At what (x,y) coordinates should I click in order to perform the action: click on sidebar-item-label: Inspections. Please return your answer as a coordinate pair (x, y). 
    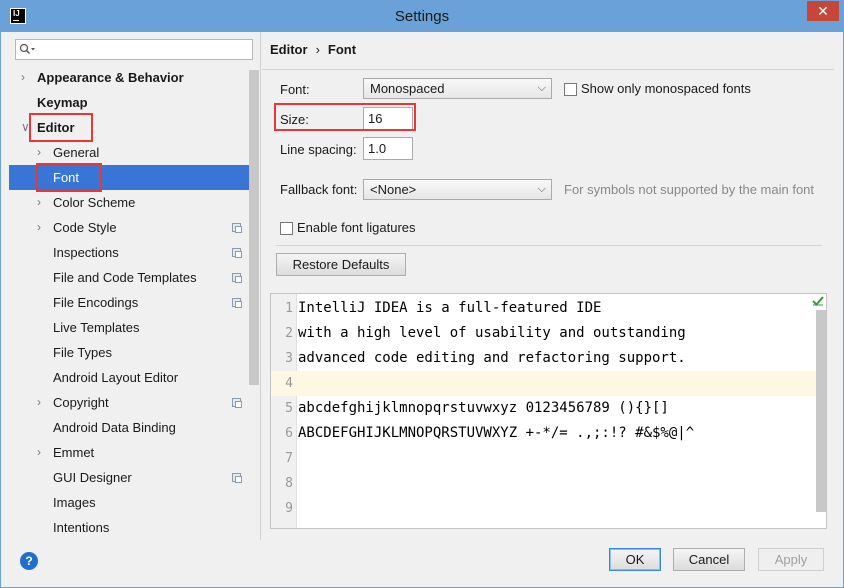
    Looking at the image, I should click on (86, 252).